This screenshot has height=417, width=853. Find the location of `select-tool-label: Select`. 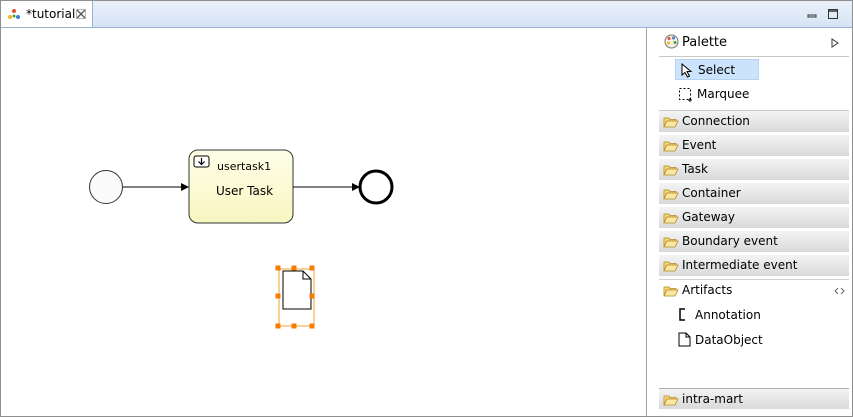

select-tool-label: Select is located at coordinates (717, 70).